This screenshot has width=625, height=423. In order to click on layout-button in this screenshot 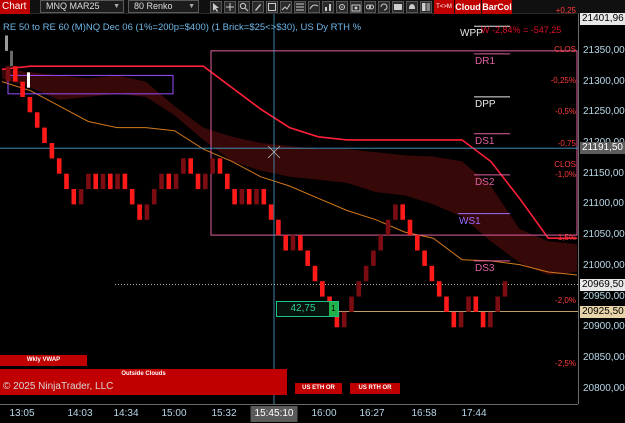, I will do `click(426, 7)`.